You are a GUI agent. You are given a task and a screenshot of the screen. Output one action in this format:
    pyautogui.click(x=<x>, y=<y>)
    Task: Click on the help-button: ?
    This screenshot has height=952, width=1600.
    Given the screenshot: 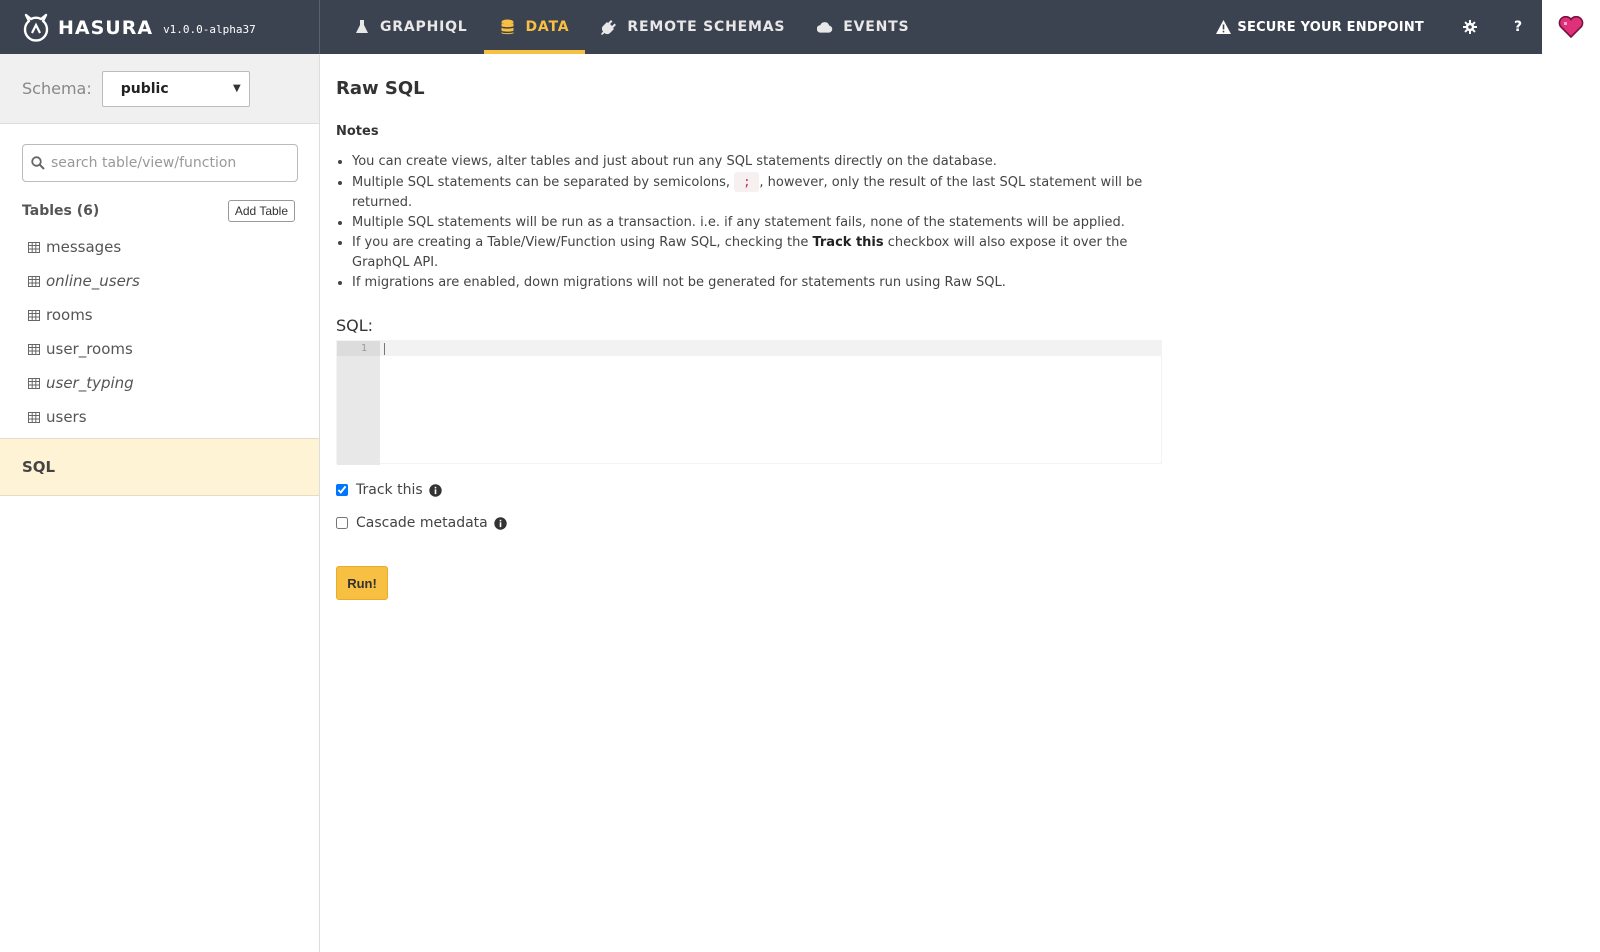 What is the action you would take?
    pyautogui.click(x=1518, y=27)
    